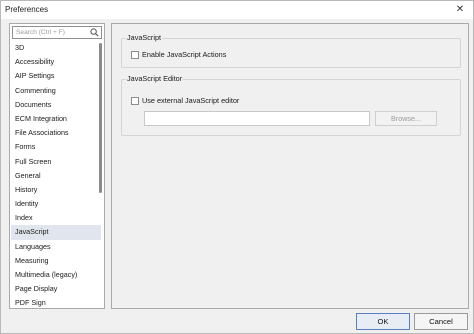 The height and width of the screenshot is (334, 474). What do you see at coordinates (56, 48) in the screenshot?
I see `sidebar-item-3d: 3D` at bounding box center [56, 48].